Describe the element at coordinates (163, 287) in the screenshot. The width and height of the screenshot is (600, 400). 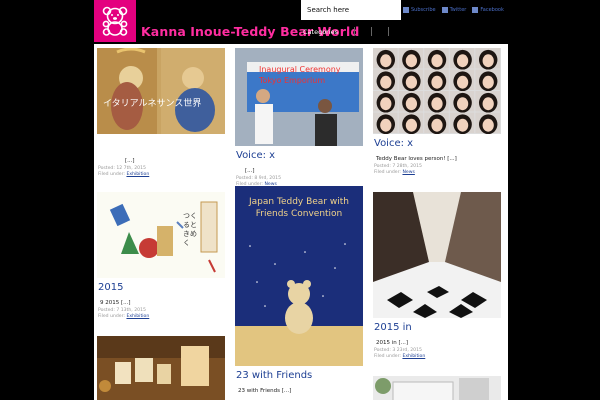
I see `post-title: 2015` at that location.